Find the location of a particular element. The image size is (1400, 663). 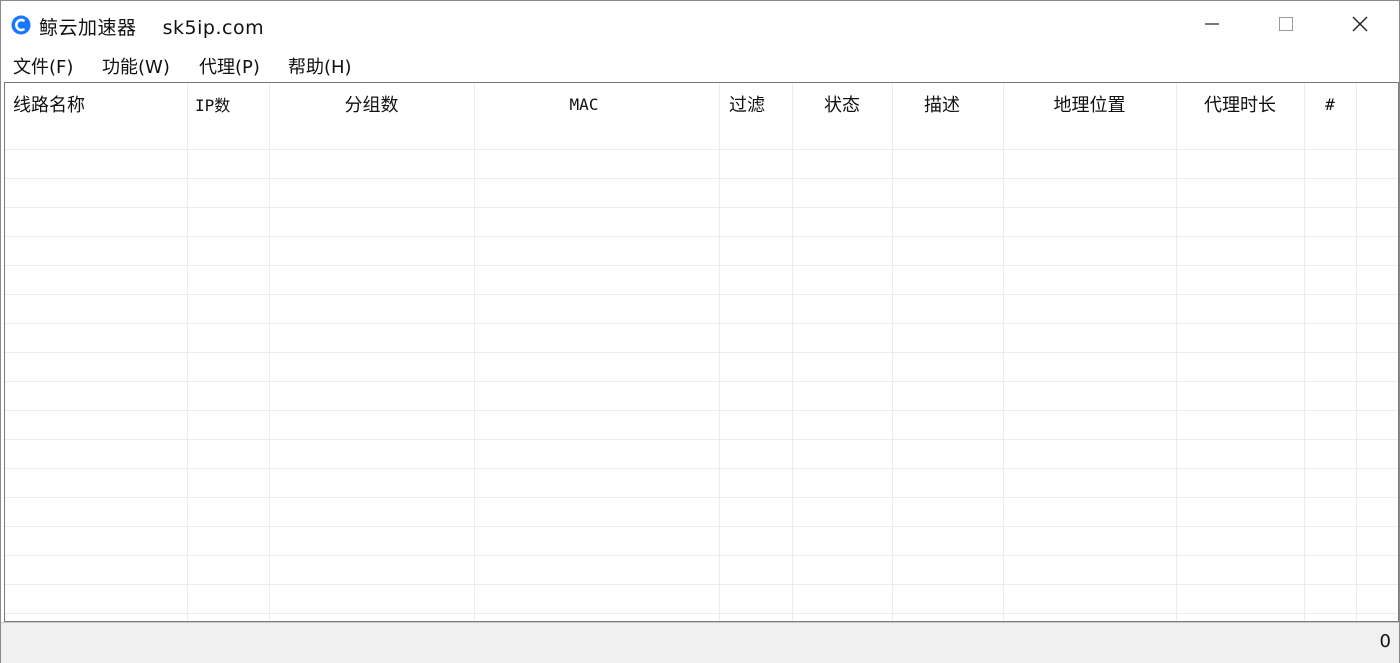

menu-proxy: 代理(P) is located at coordinates (229, 66).